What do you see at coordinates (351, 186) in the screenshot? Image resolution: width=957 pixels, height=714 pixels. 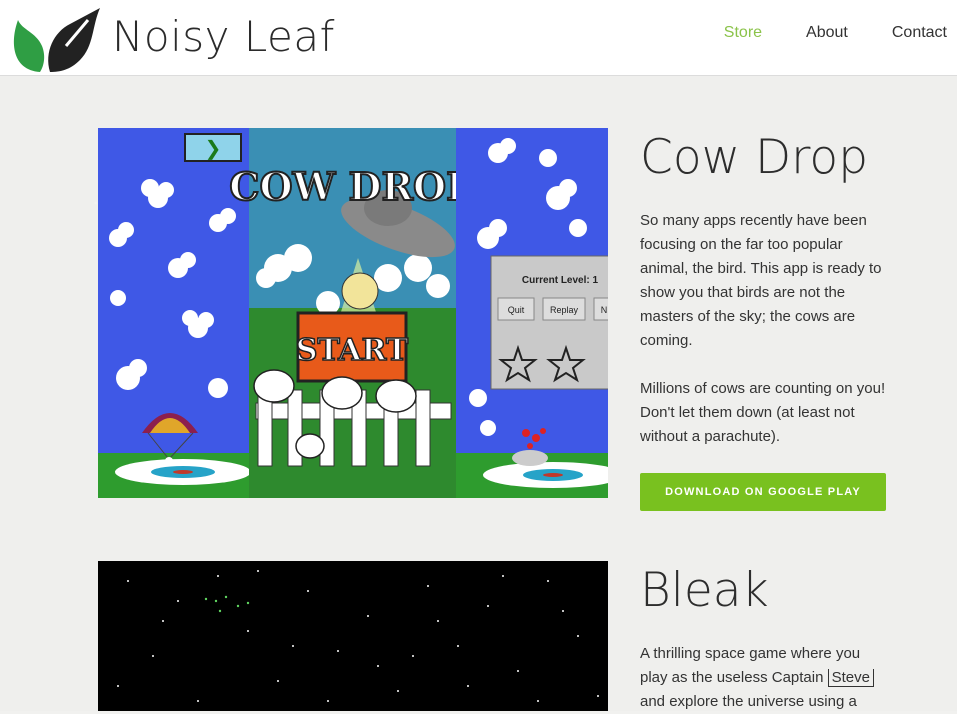 I see `game-title-text: COW DROP` at bounding box center [351, 186].